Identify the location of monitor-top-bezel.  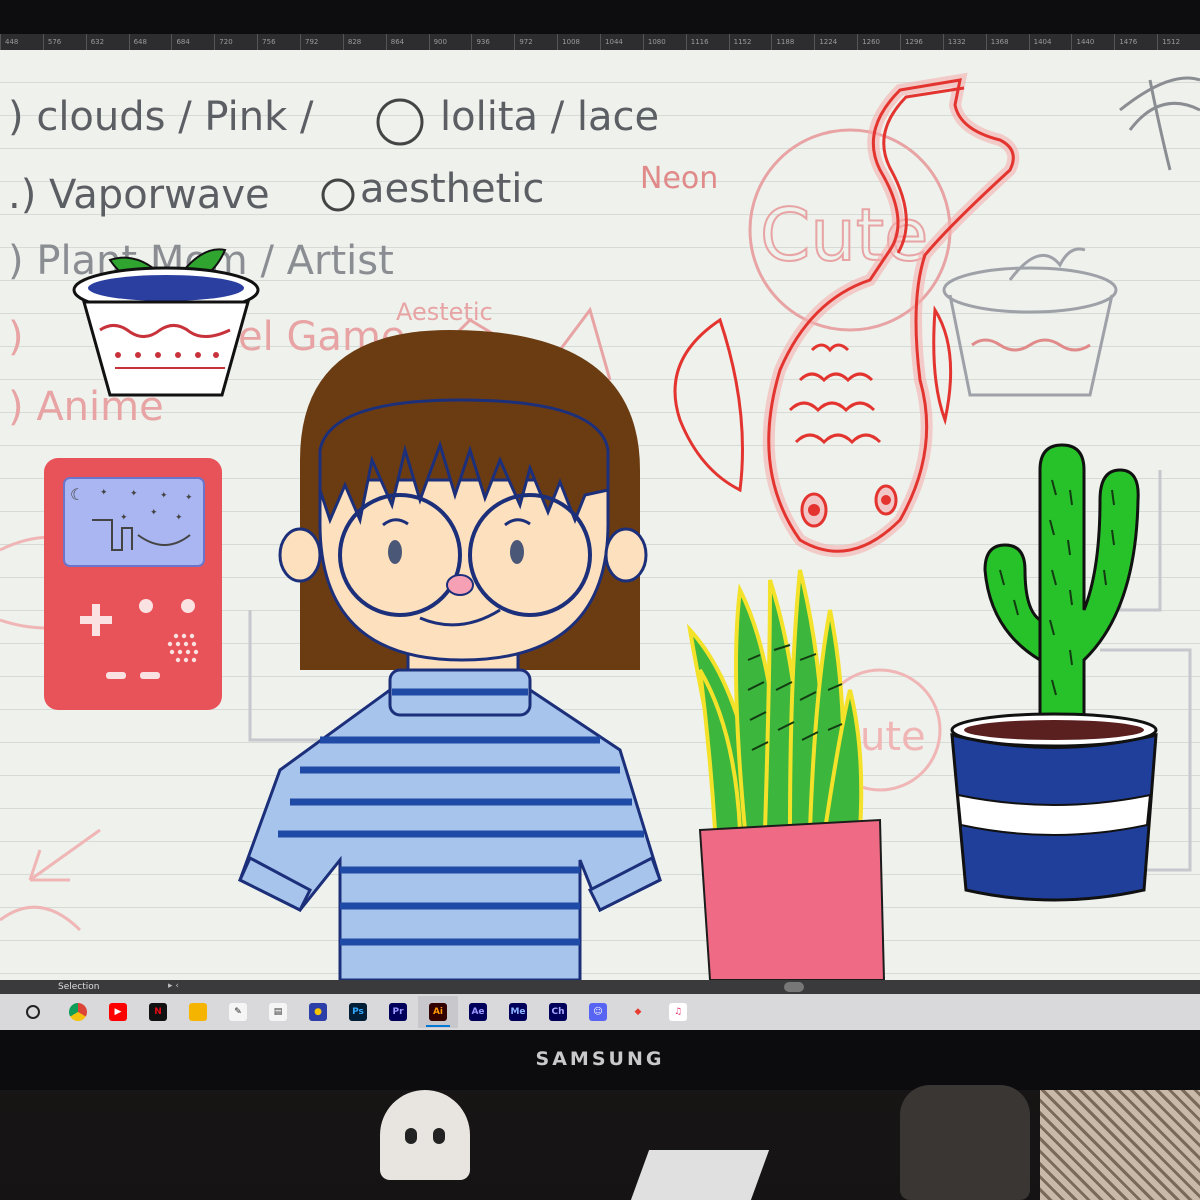
(600, 17).